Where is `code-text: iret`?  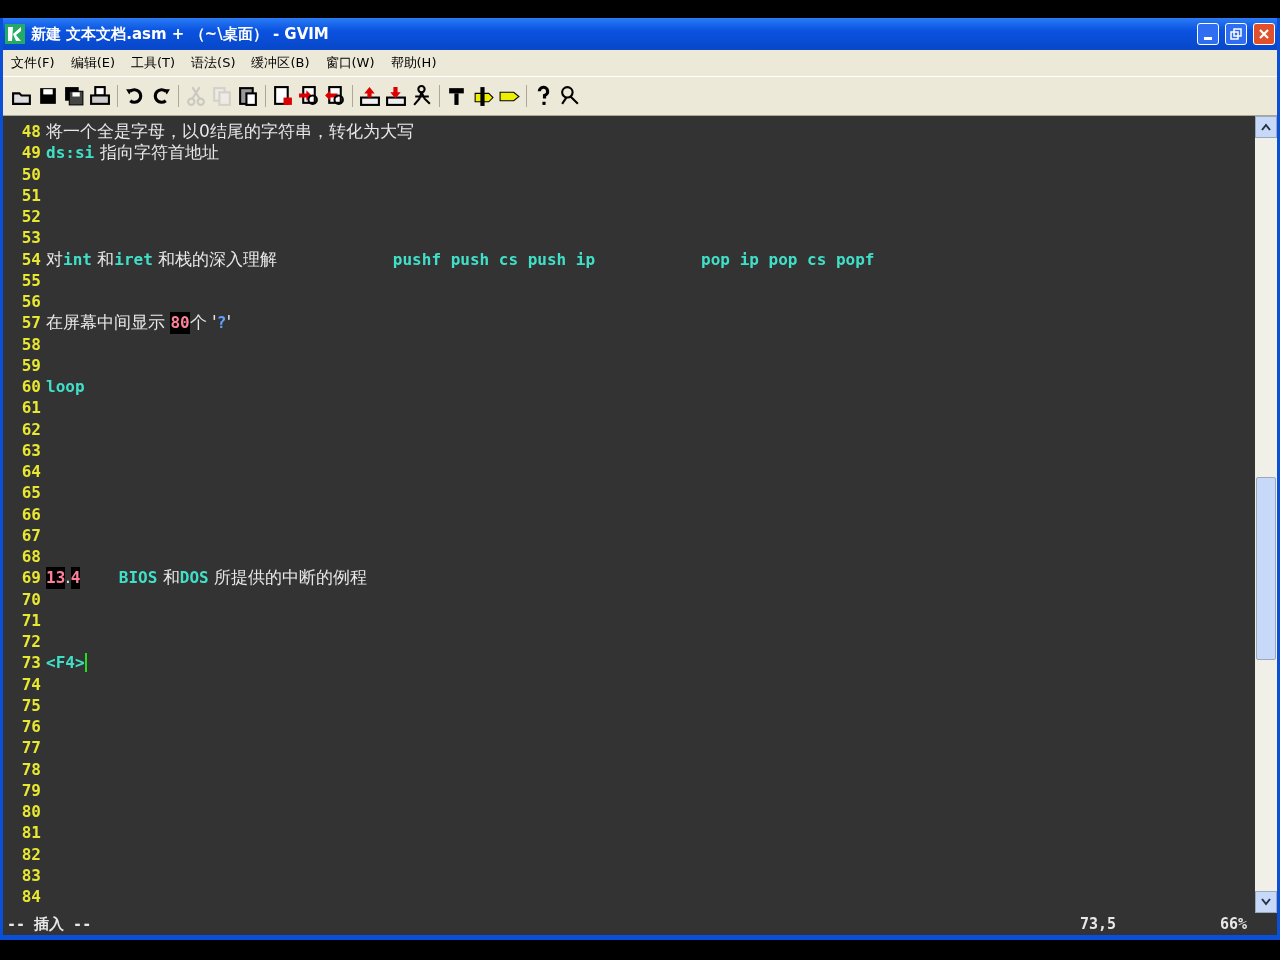
code-text: iret is located at coordinates (133, 259).